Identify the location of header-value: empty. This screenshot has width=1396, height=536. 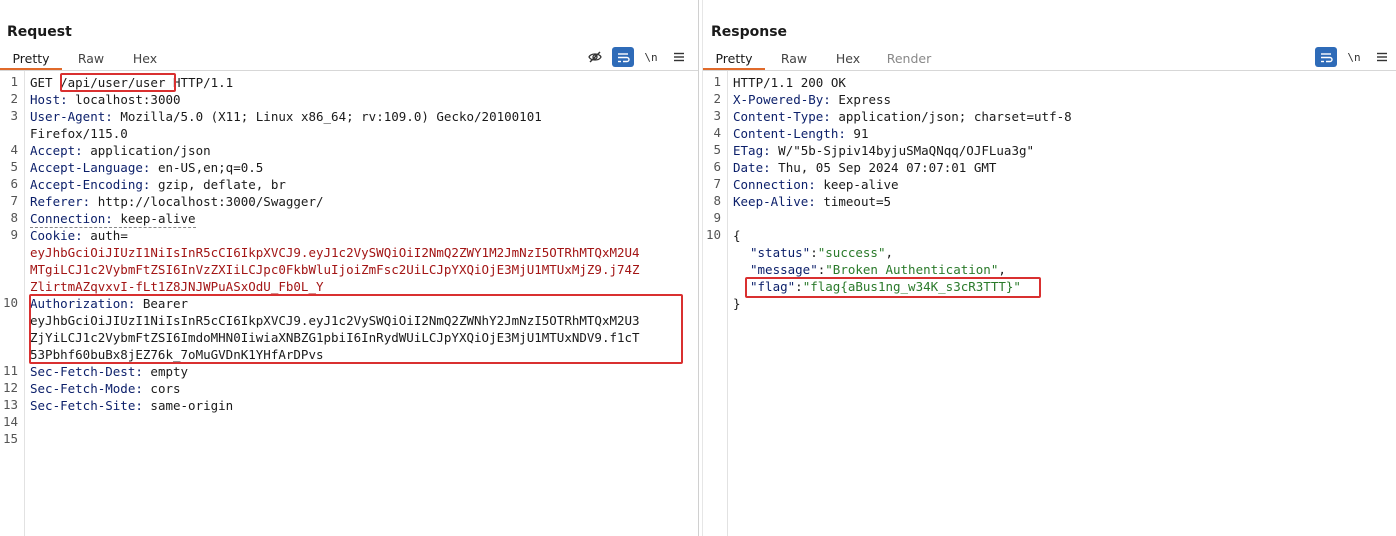
(165, 371).